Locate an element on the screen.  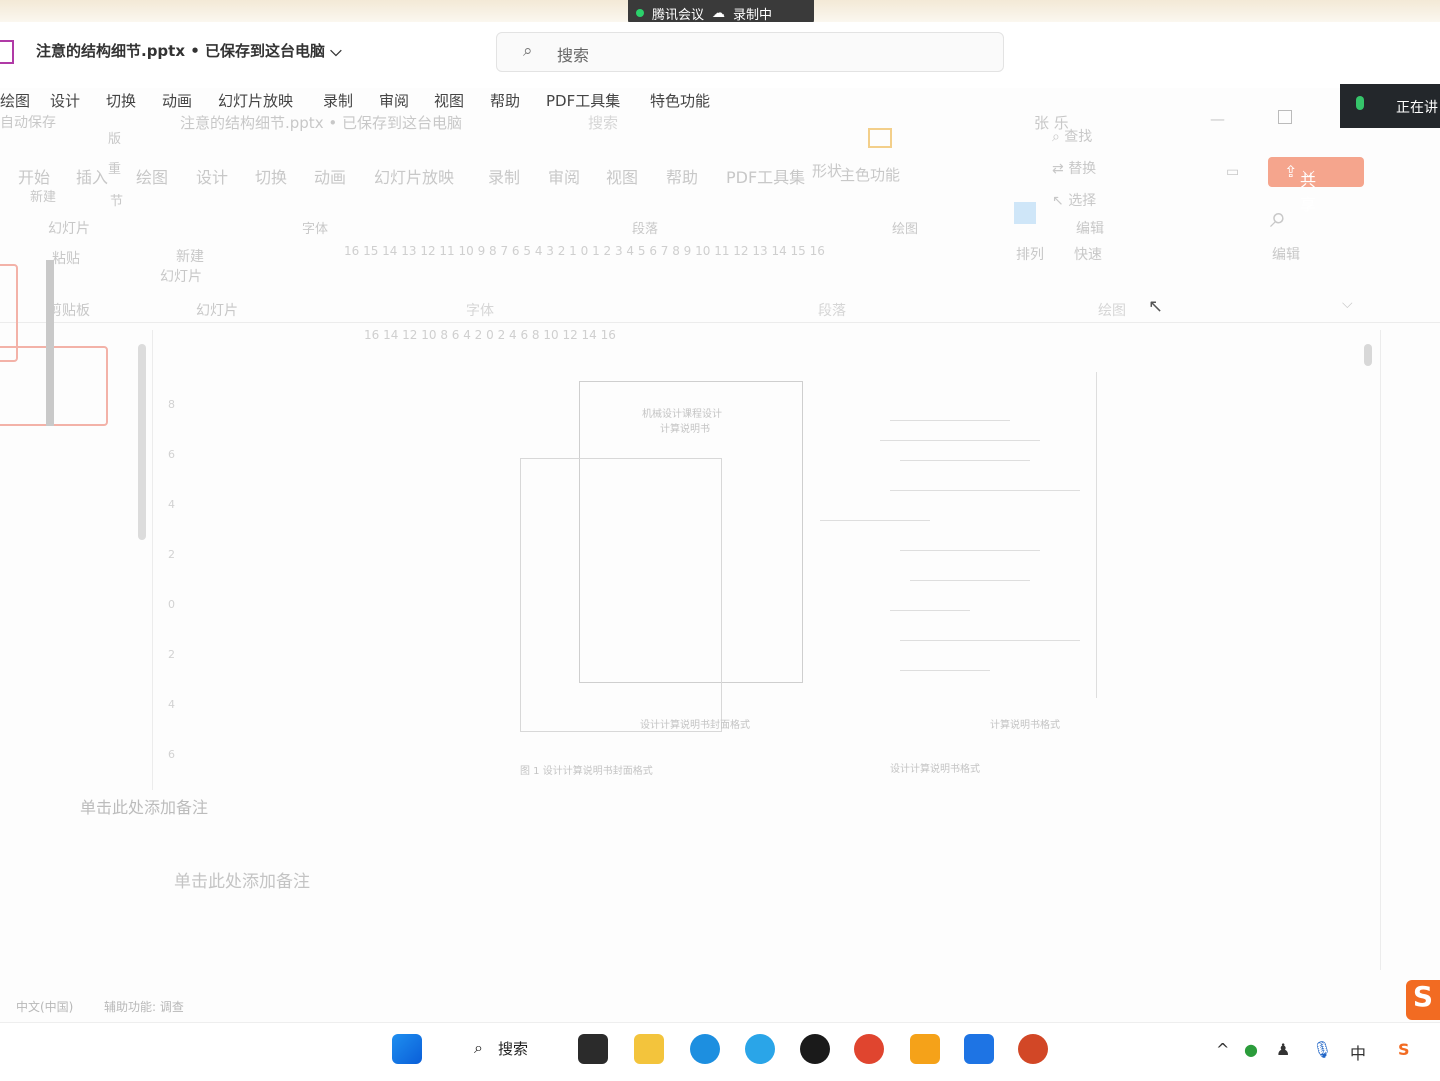
thumbnail-scrollbar is located at coordinates (142, 442).